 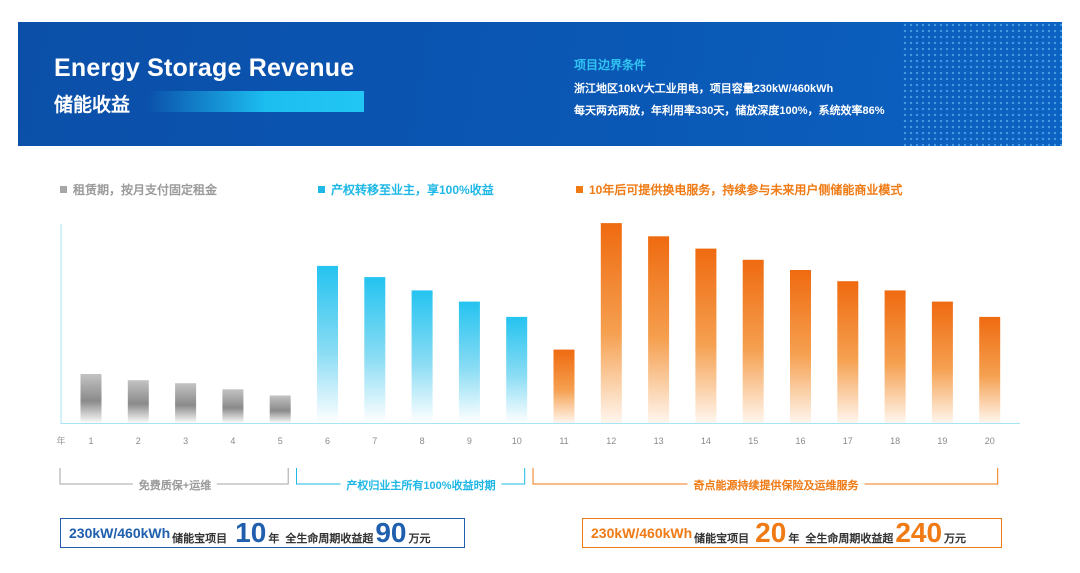 I want to click on x-tick-label: 15, so click(x=753, y=441).